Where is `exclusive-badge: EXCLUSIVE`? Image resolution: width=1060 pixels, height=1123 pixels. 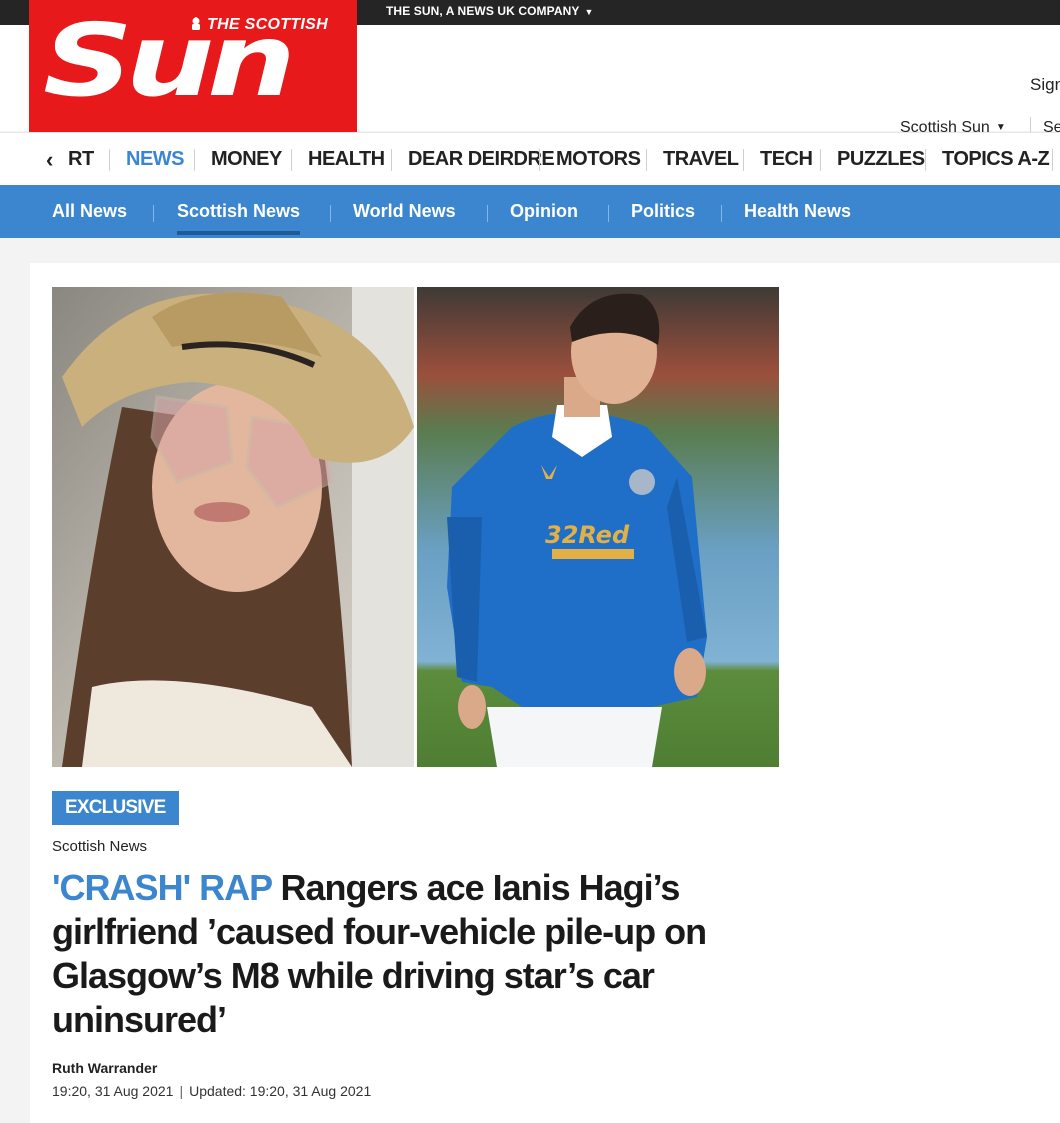 exclusive-badge: EXCLUSIVE is located at coordinates (115, 808).